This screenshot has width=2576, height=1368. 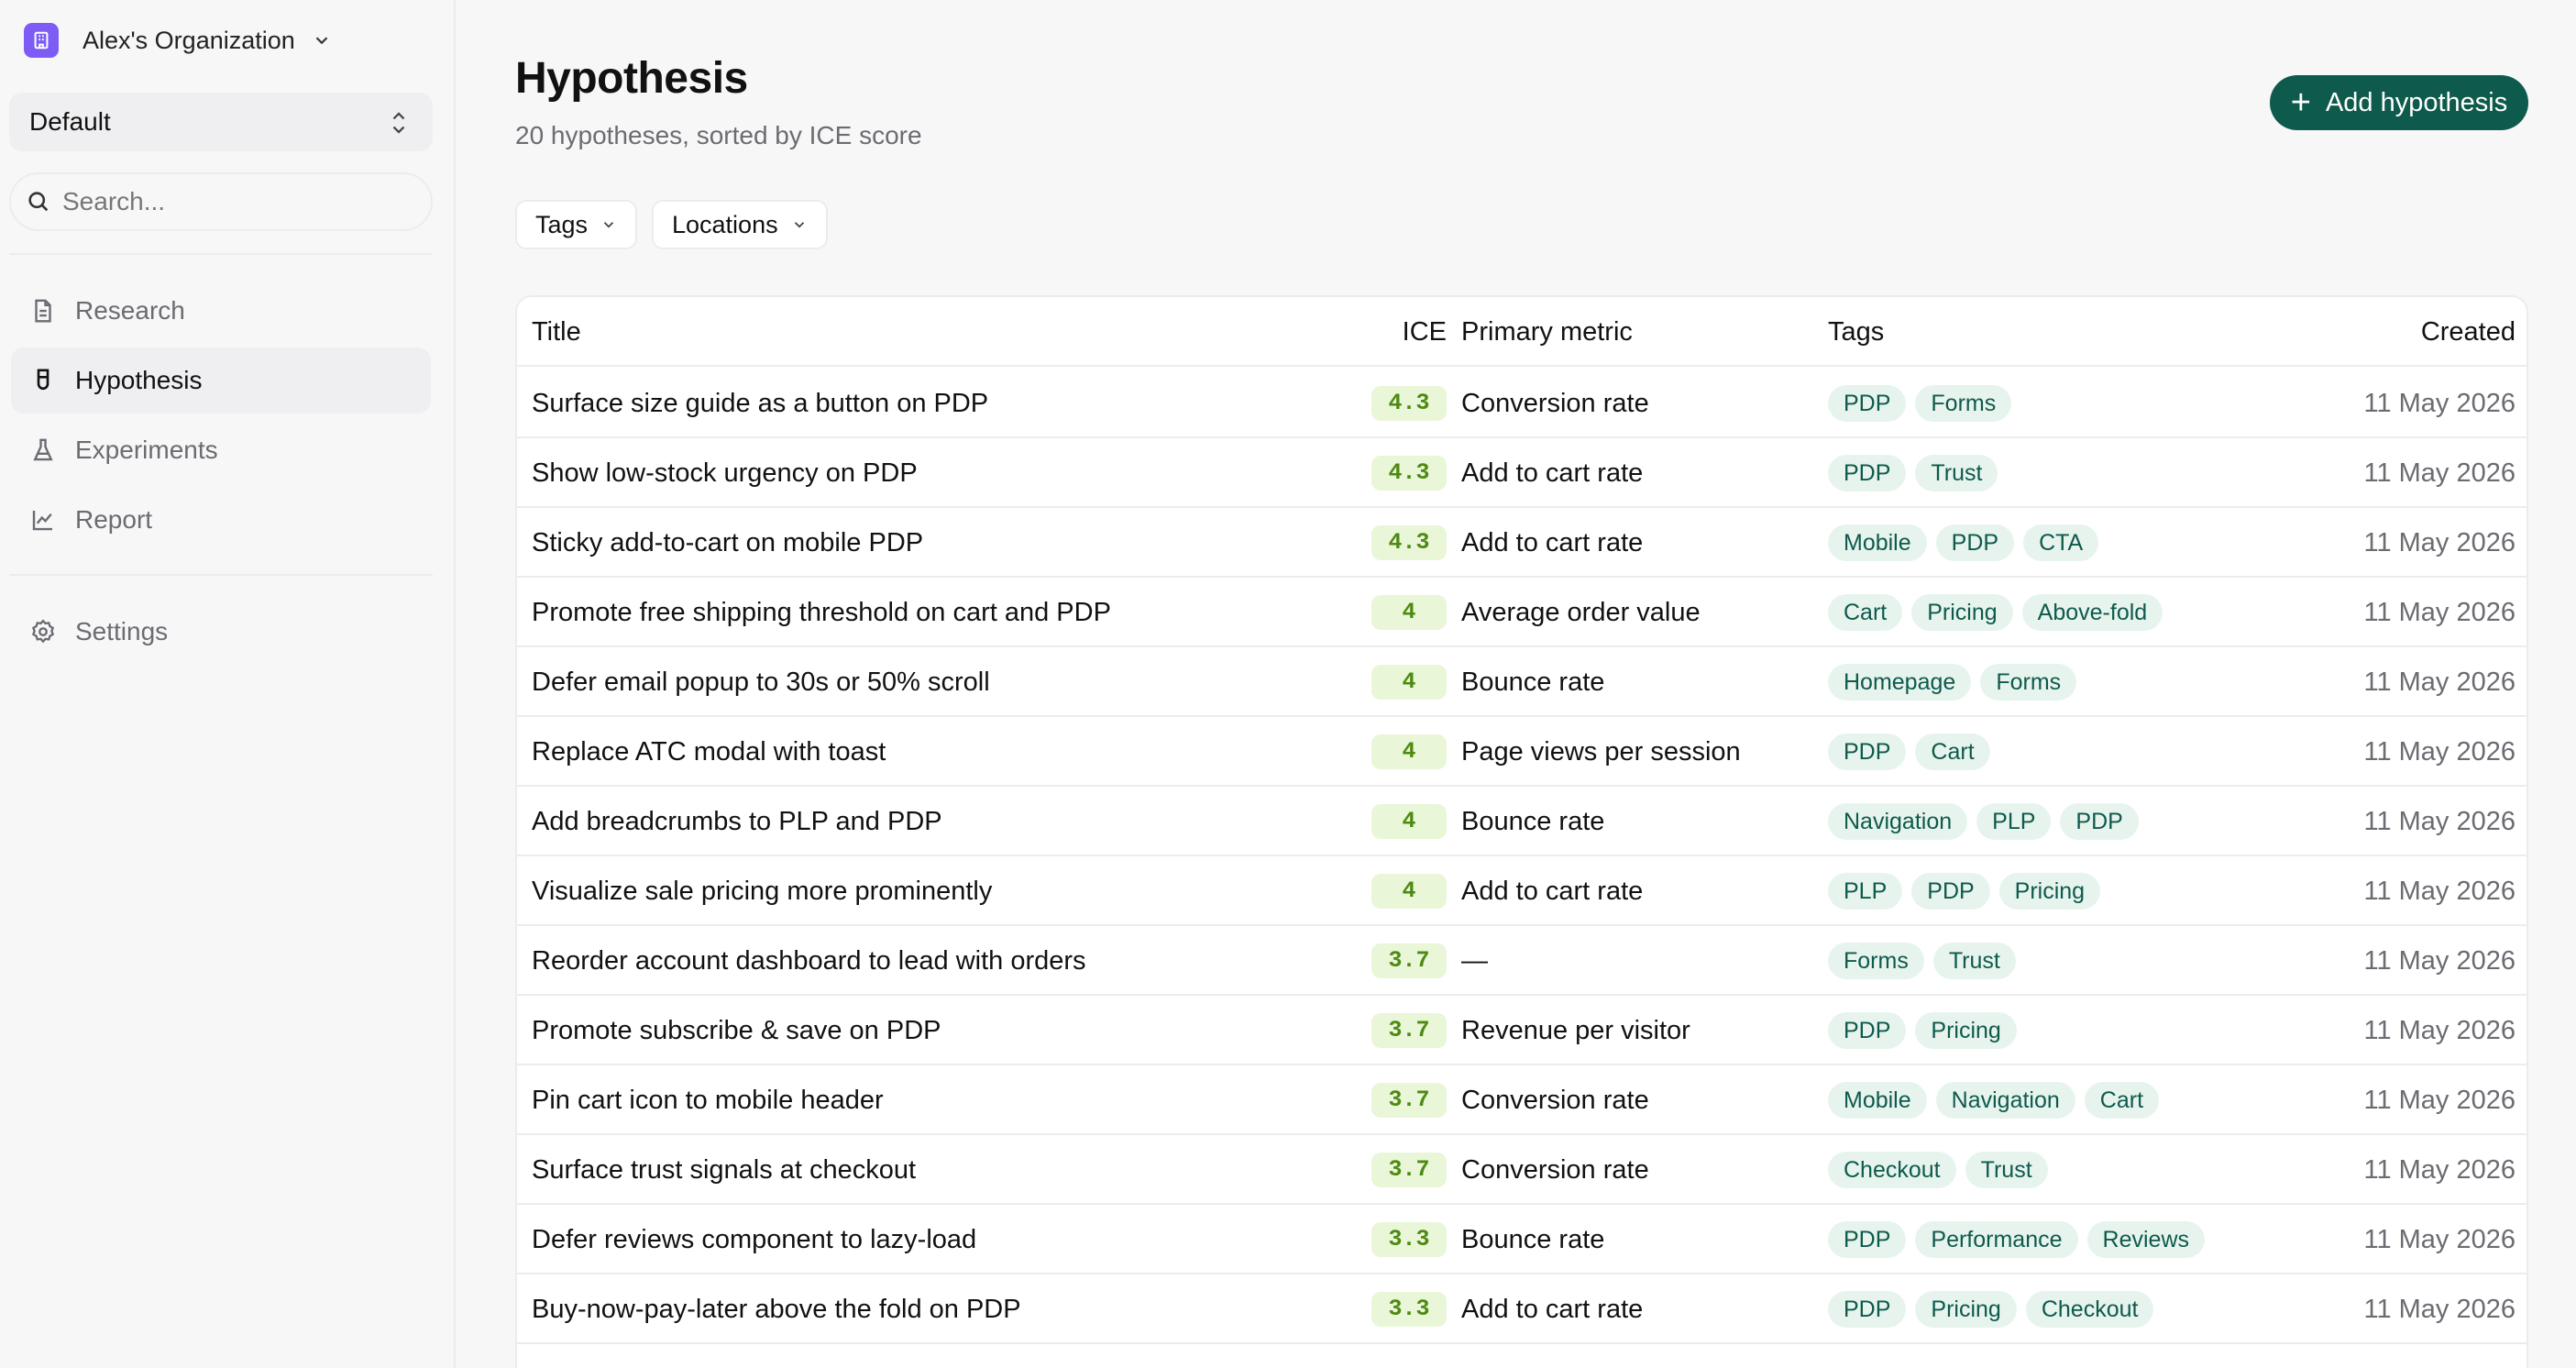 What do you see at coordinates (399, 123) in the screenshot?
I see `chevron-up-down-icon` at bounding box center [399, 123].